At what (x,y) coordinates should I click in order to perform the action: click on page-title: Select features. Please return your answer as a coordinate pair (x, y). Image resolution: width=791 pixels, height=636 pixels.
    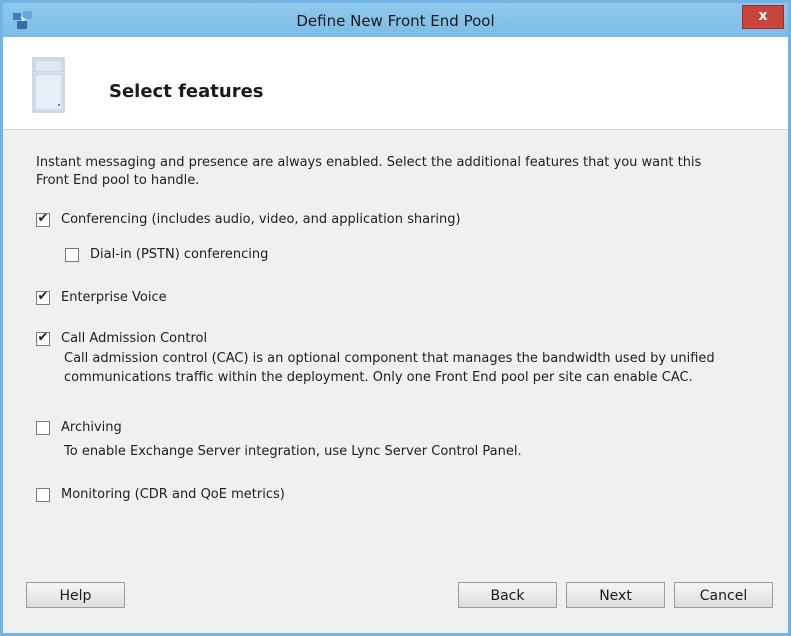
    Looking at the image, I should click on (186, 91).